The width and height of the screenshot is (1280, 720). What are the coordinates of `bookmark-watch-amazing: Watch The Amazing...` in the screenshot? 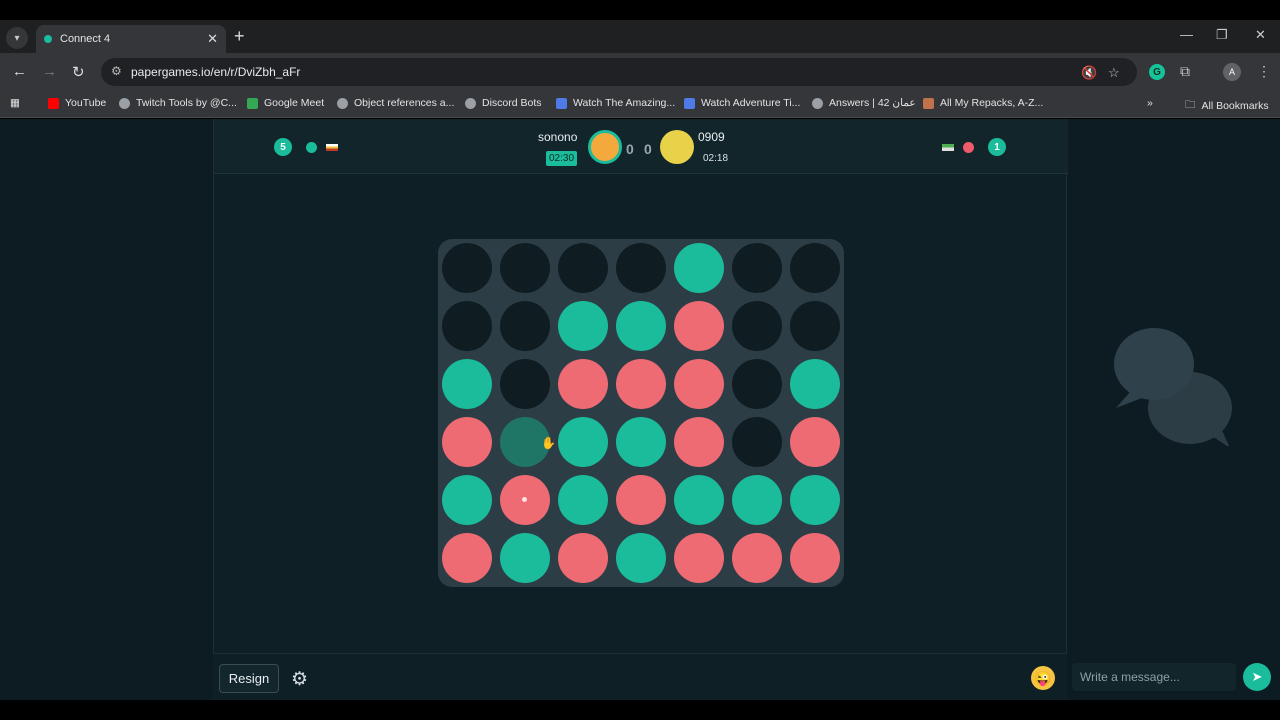 It's located at (615, 103).